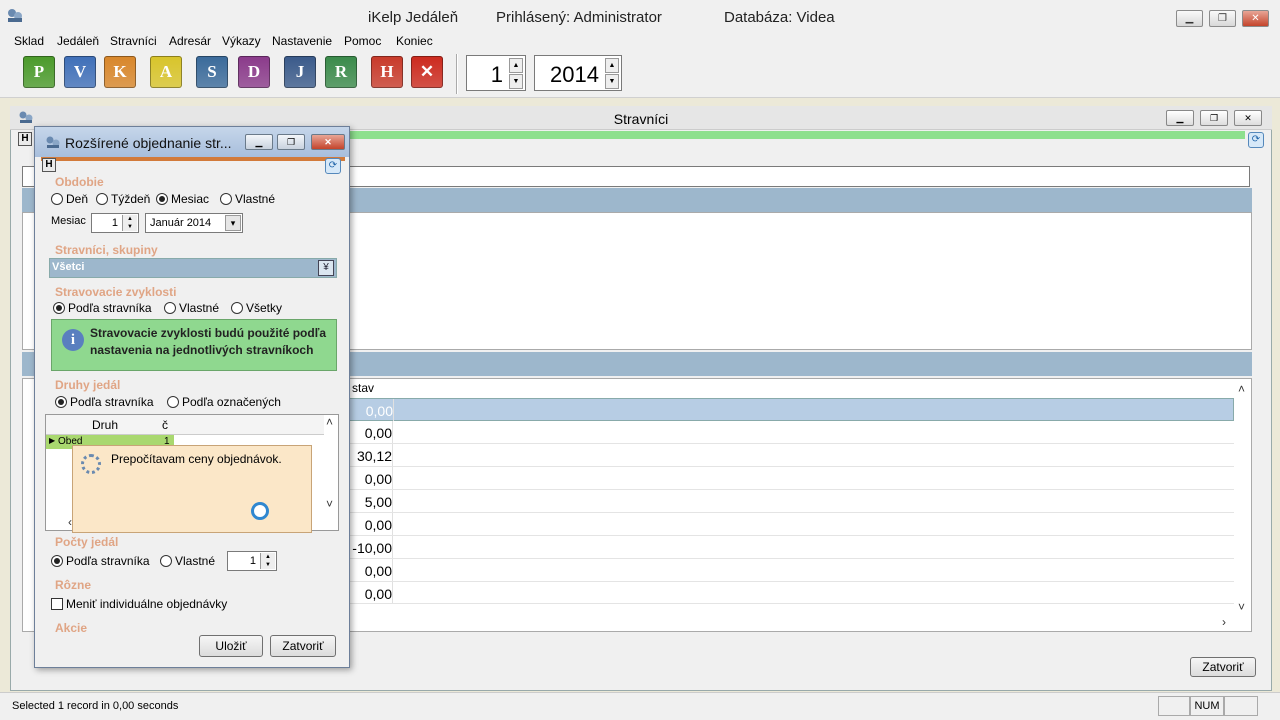 This screenshot has width=1280, height=720. I want to click on menu-vykazy: Výkazy, so click(241, 41).